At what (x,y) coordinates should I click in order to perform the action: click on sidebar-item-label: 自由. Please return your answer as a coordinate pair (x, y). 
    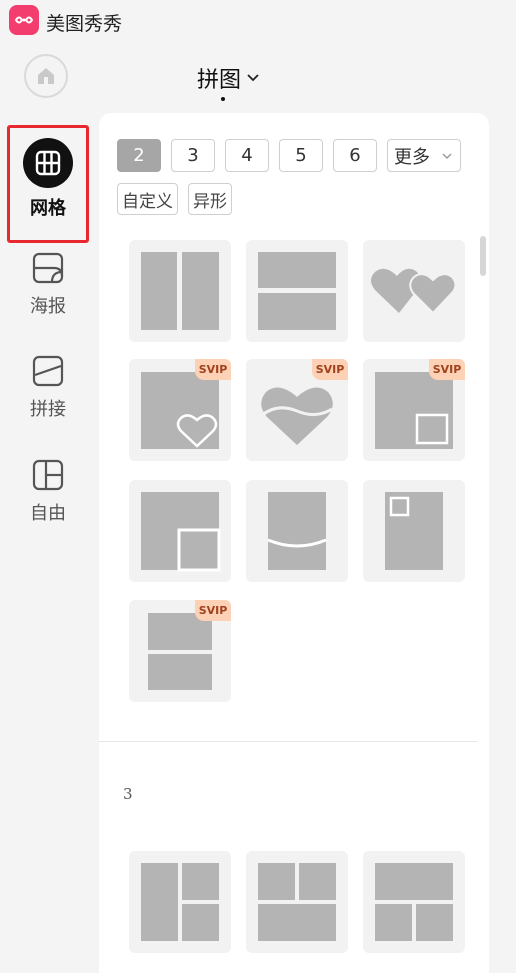
    Looking at the image, I should click on (48, 513).